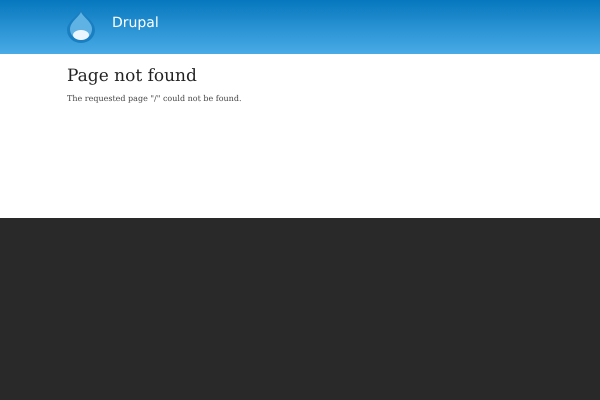  What do you see at coordinates (135, 23) in the screenshot?
I see `site-name-link: Drupal` at bounding box center [135, 23].